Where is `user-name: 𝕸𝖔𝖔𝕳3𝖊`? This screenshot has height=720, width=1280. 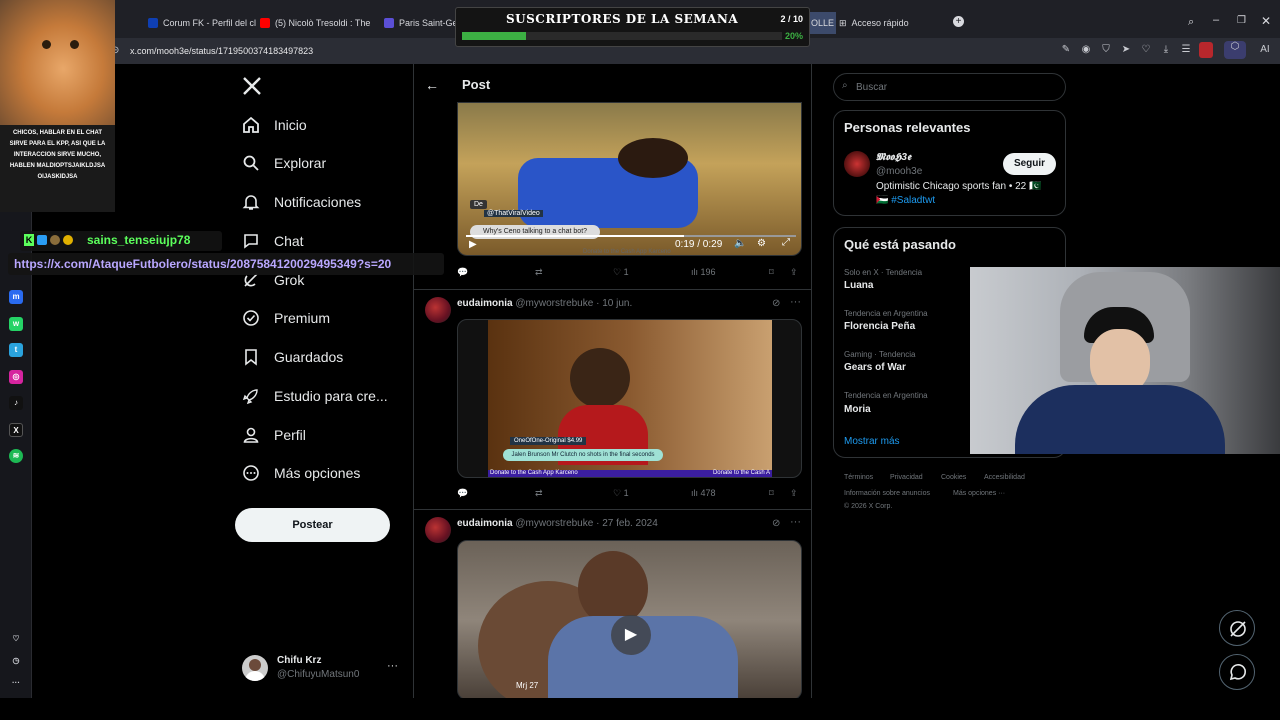 user-name: 𝕸𝖔𝖔𝕳3𝖊 is located at coordinates (893, 157).